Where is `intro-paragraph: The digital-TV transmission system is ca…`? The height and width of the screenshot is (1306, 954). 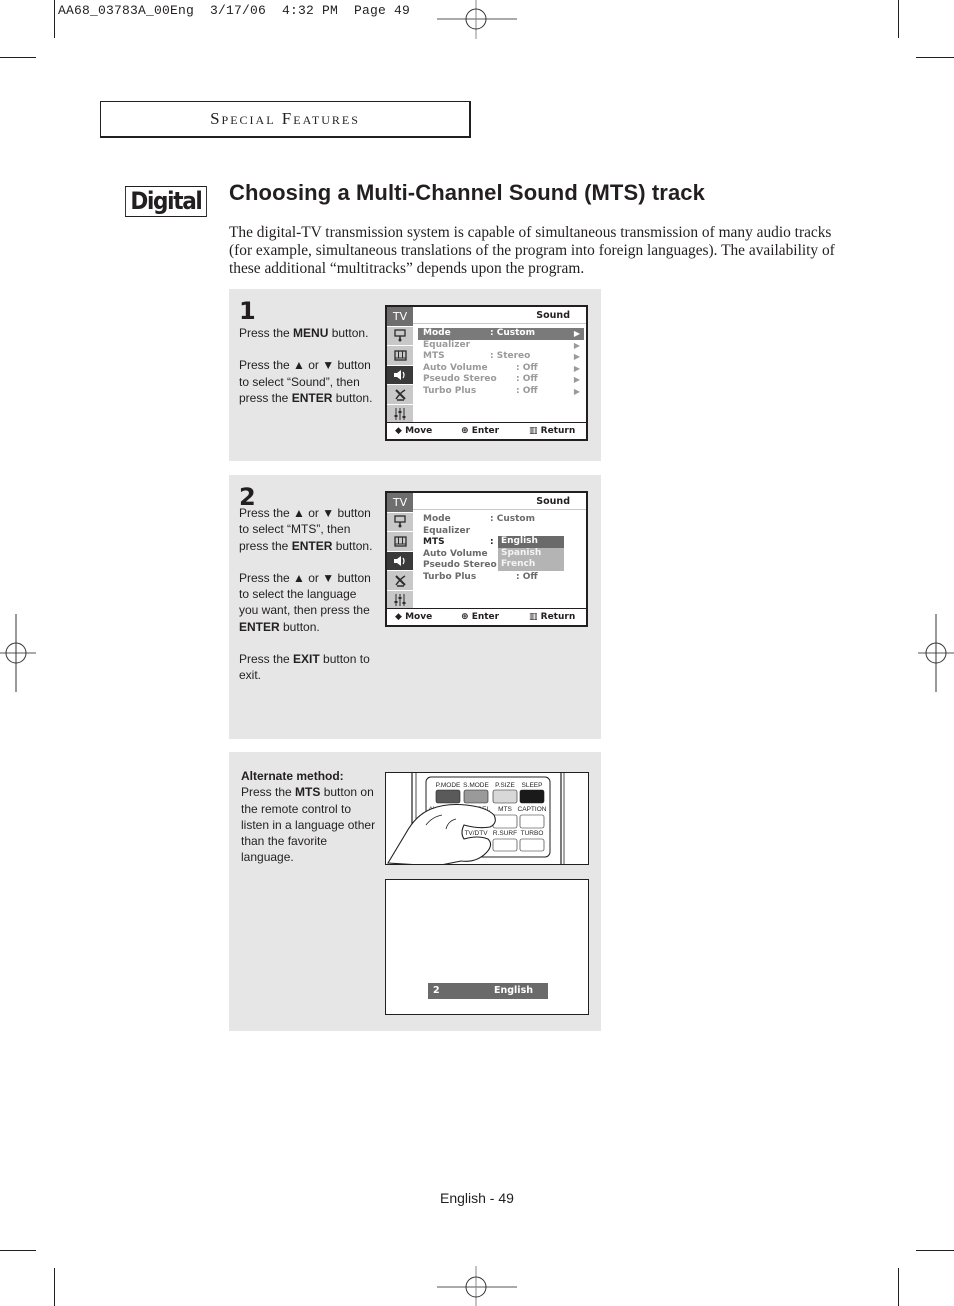
intro-paragraph: The digital-TV transmission system is ca… is located at coordinates (532, 250).